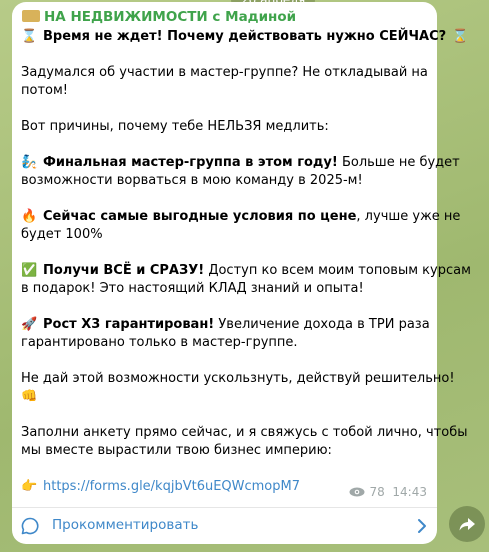 The height and width of the screenshot is (552, 489). I want to click on message-meta: 78 14:43, so click(388, 492).